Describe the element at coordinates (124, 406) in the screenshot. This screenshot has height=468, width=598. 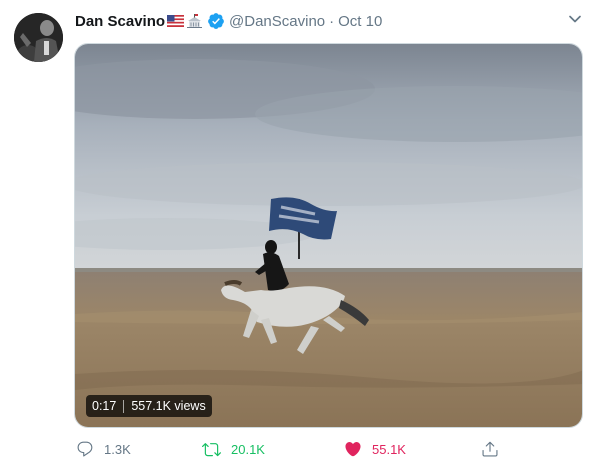
I see `badge-divider` at that location.